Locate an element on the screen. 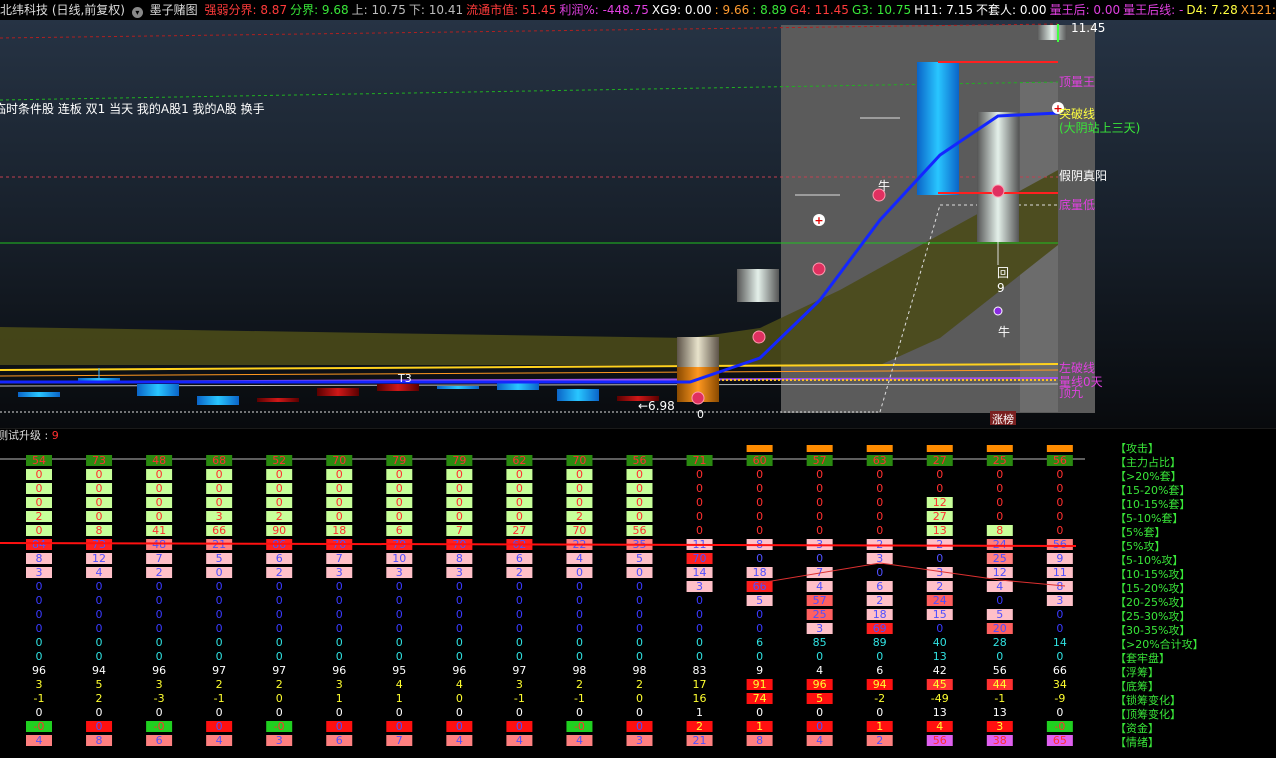 The width and height of the screenshot is (1276, 758). grid-cell: 98 is located at coordinates (579, 670).